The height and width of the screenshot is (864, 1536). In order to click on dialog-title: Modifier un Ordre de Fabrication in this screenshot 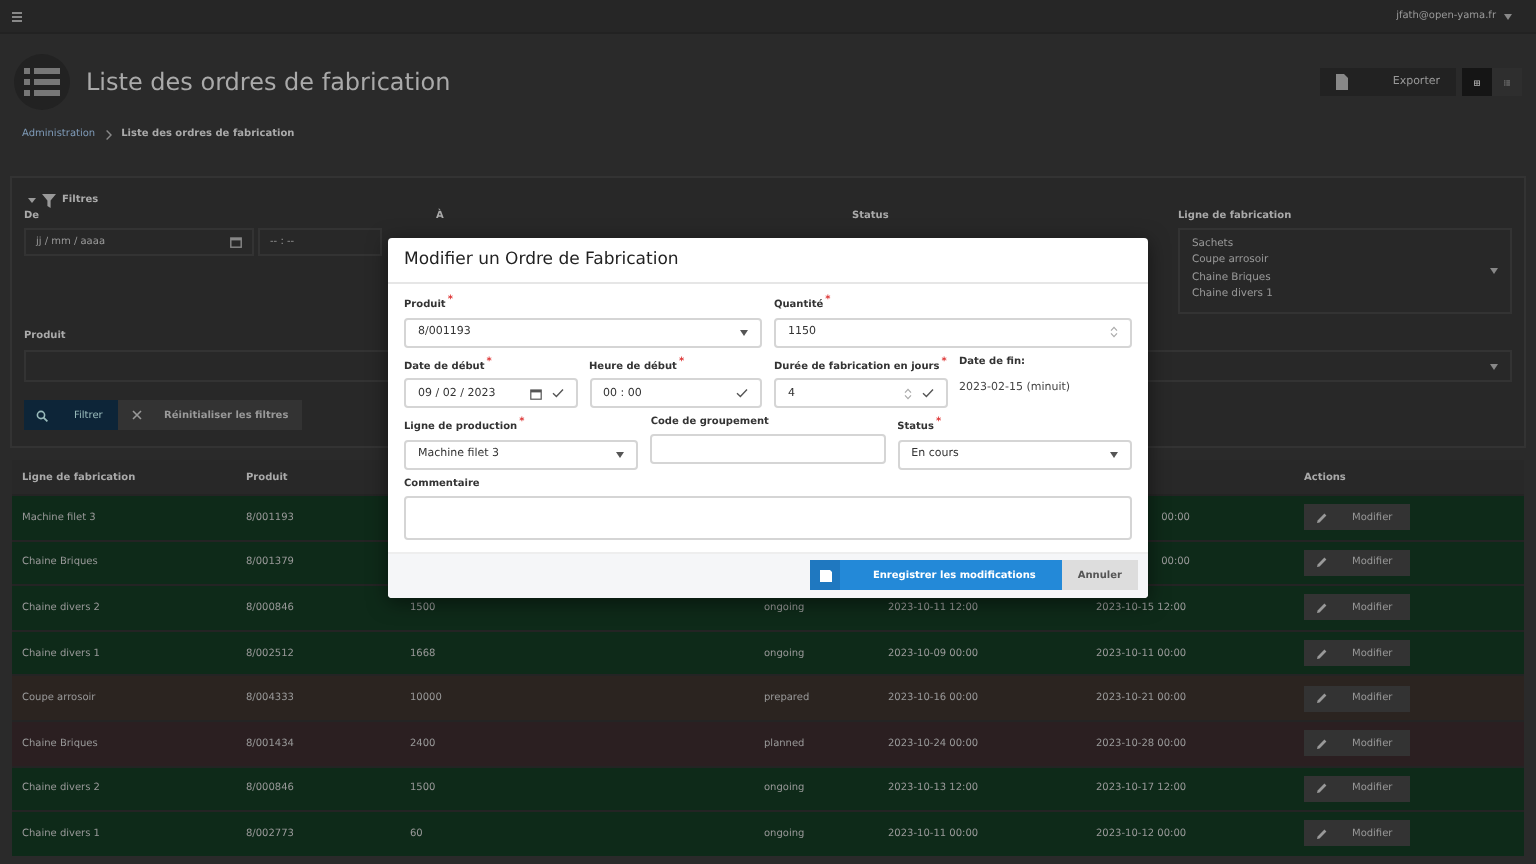, I will do `click(541, 260)`.